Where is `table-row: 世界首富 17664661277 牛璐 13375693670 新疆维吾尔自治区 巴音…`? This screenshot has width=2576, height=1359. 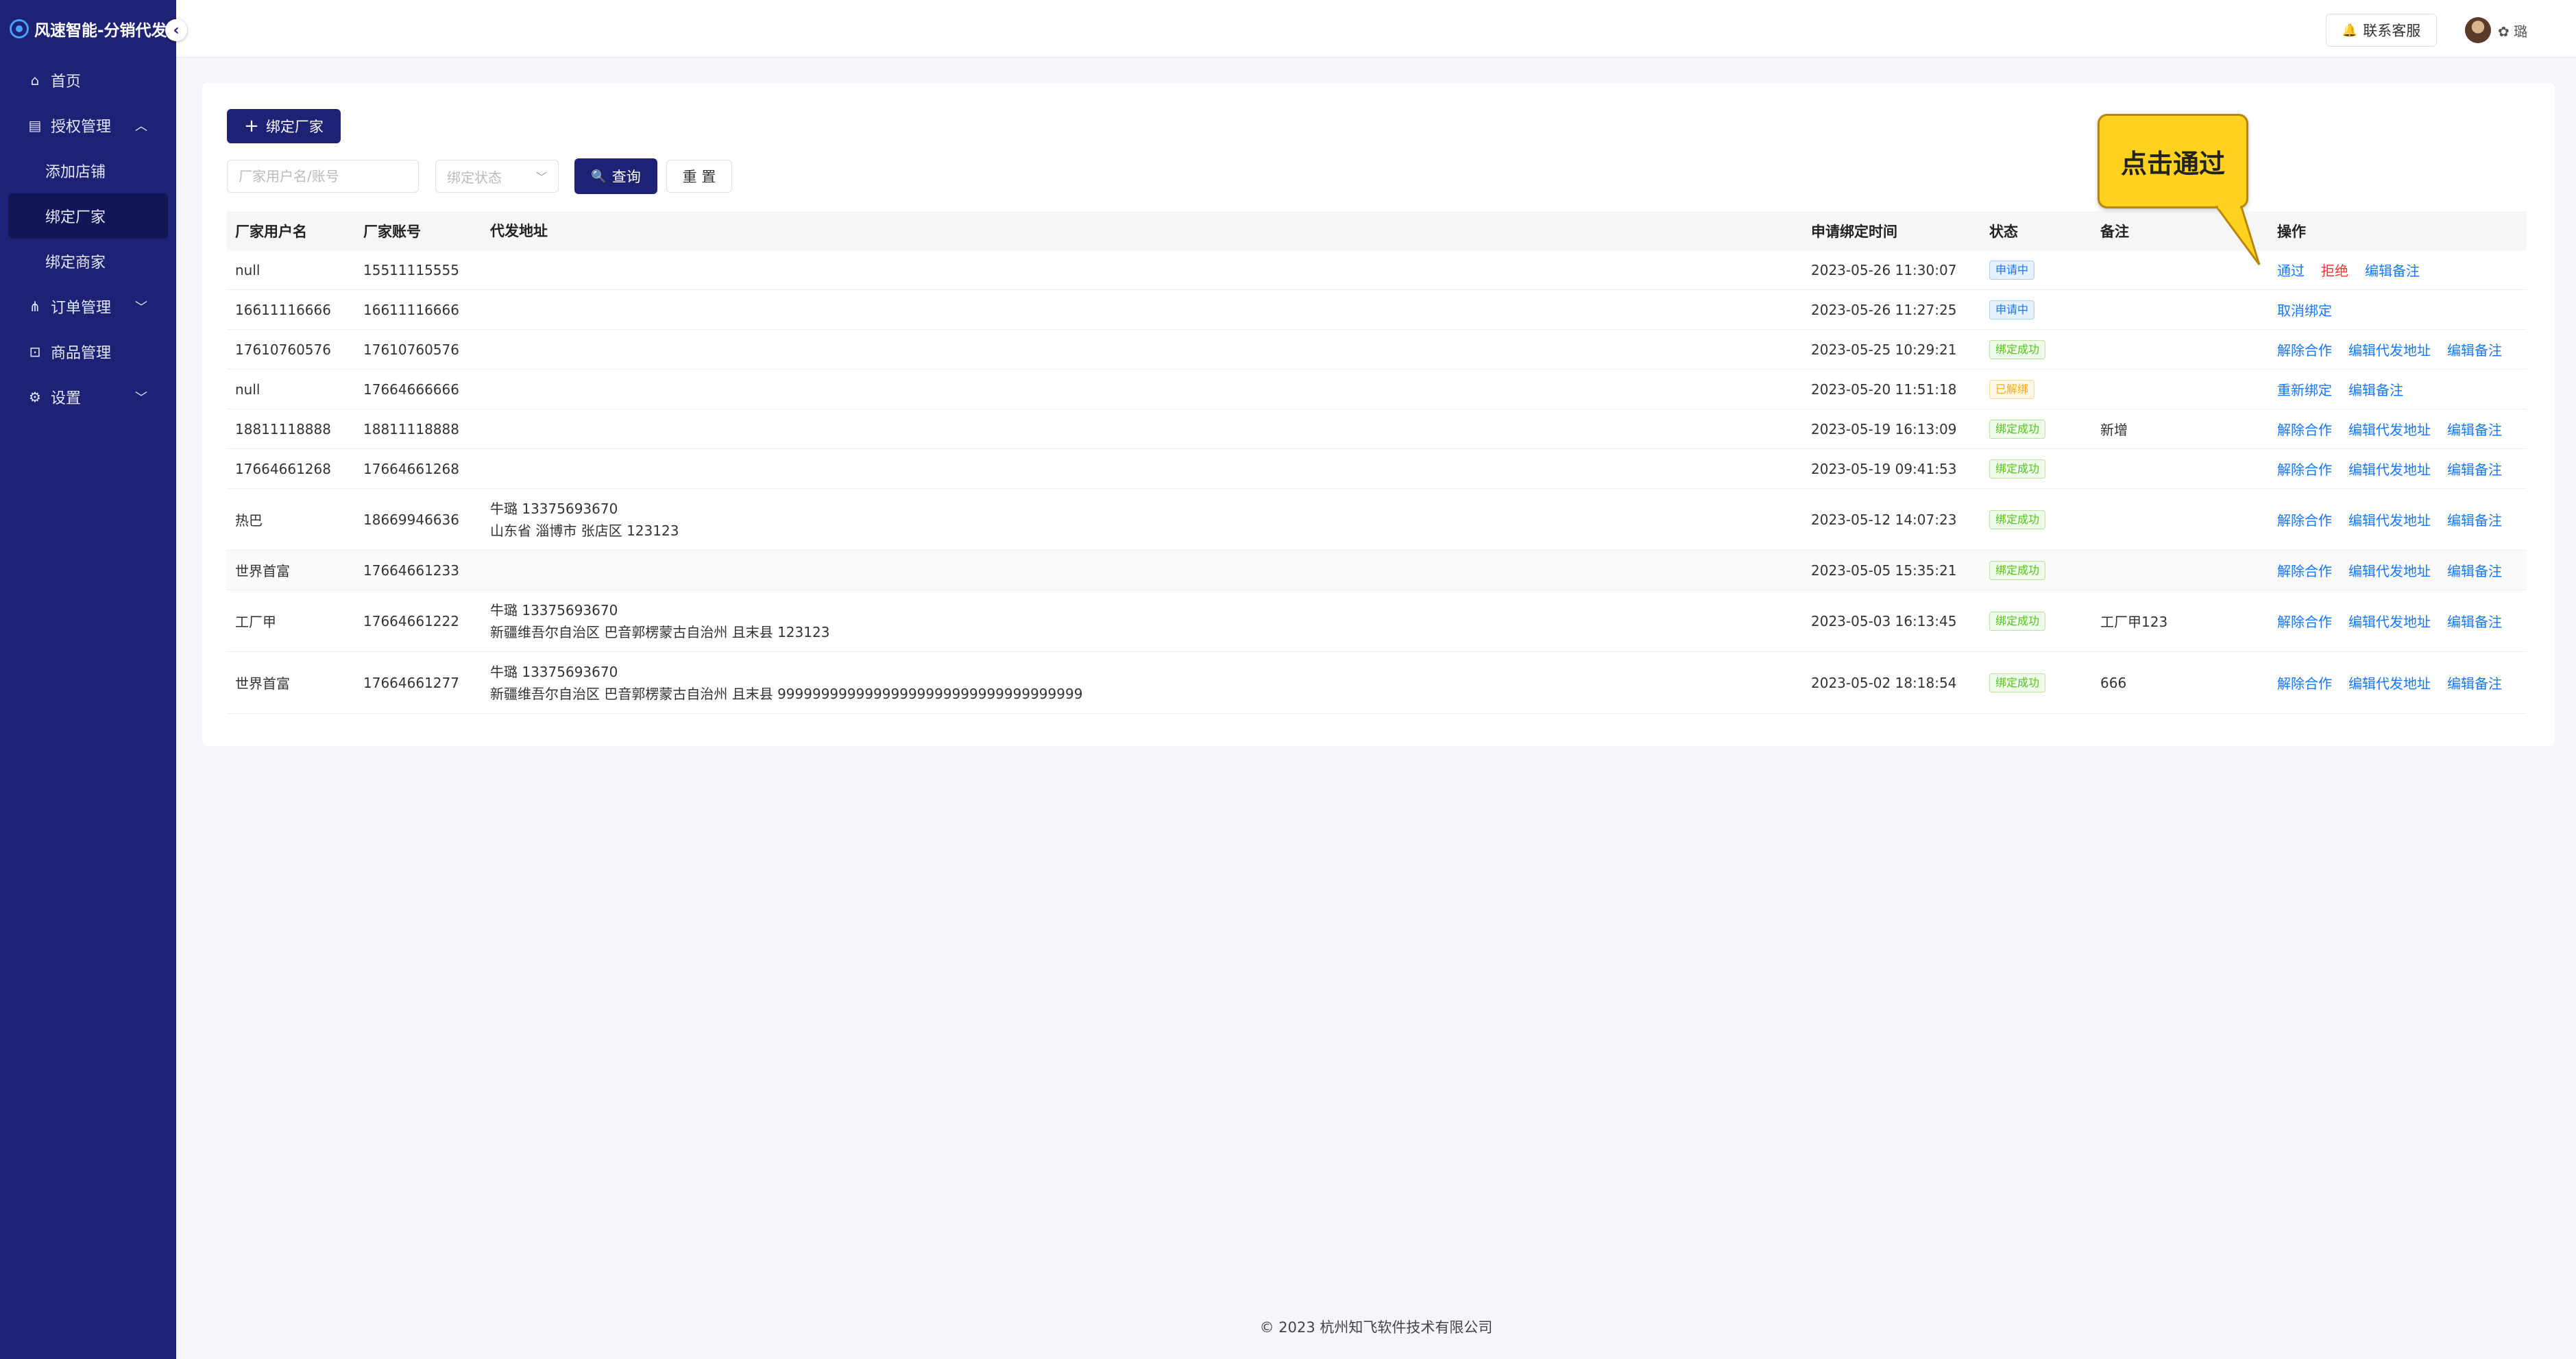
table-row: 世界首富 17664661277 牛璐 13375693670 新疆维吾尔自治区 巴音… is located at coordinates (1377, 683).